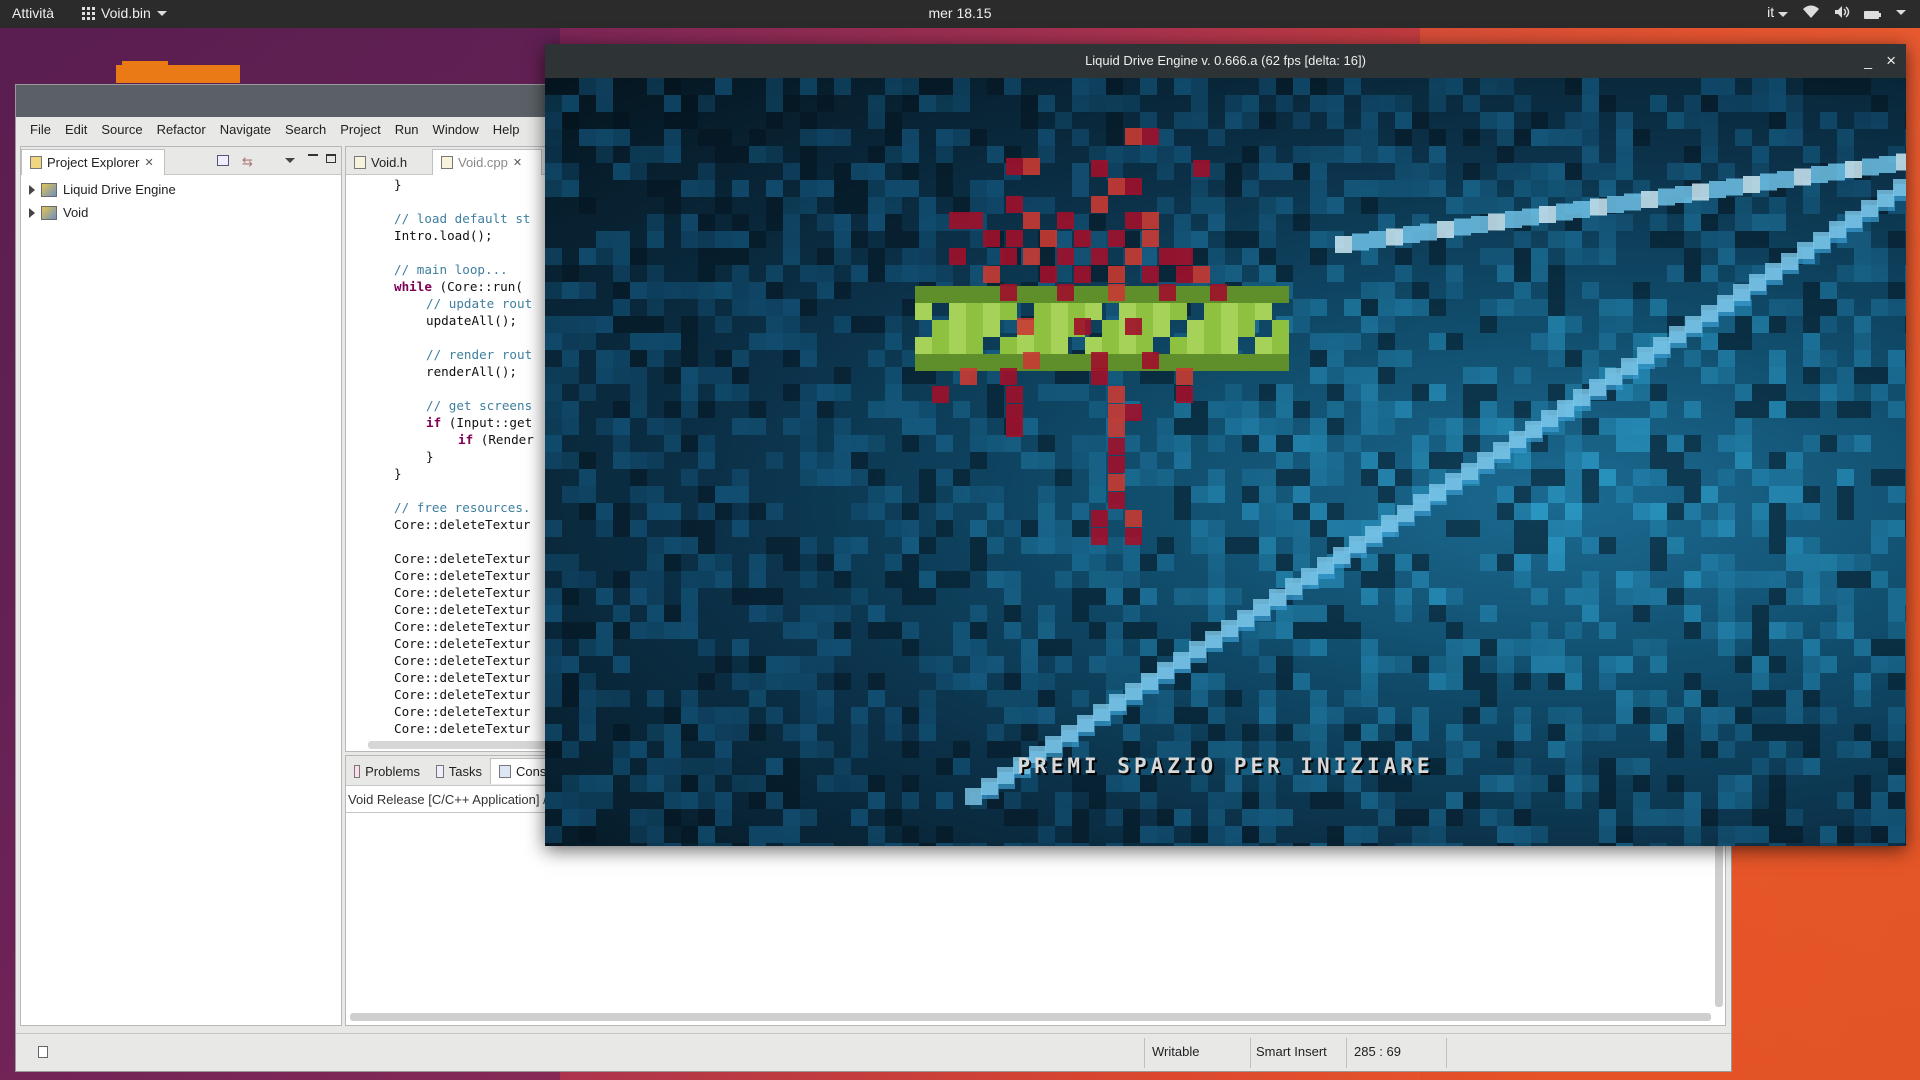 Image resolution: width=1920 pixels, height=1080 pixels. I want to click on close-button: ×, so click(1891, 61).